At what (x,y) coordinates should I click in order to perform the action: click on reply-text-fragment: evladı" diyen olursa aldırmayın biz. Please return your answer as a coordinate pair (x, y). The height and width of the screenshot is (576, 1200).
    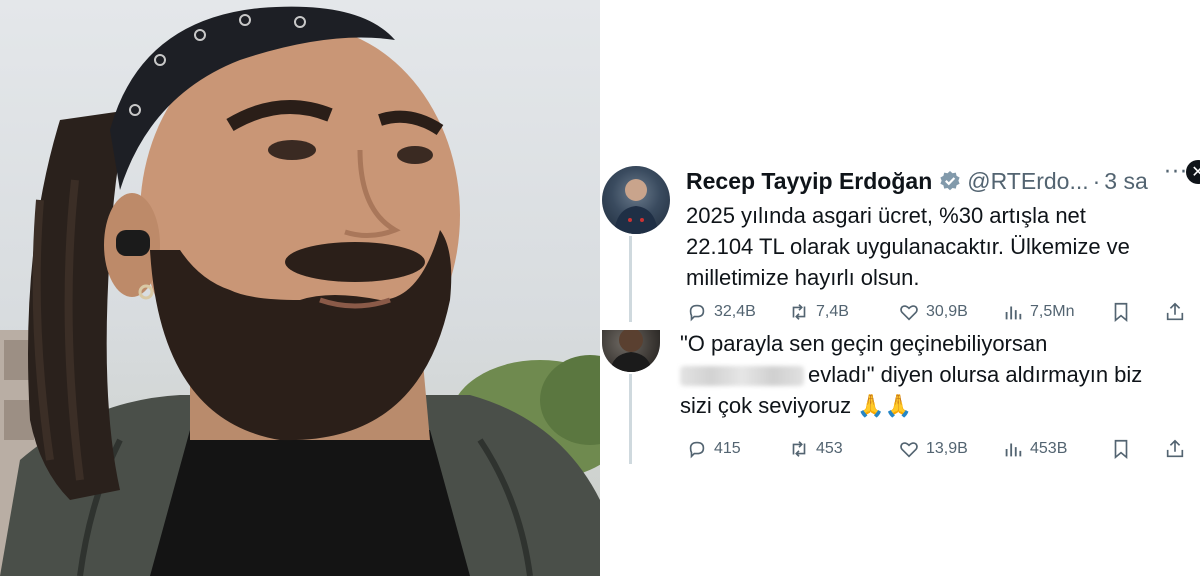
    Looking at the image, I should click on (975, 374).